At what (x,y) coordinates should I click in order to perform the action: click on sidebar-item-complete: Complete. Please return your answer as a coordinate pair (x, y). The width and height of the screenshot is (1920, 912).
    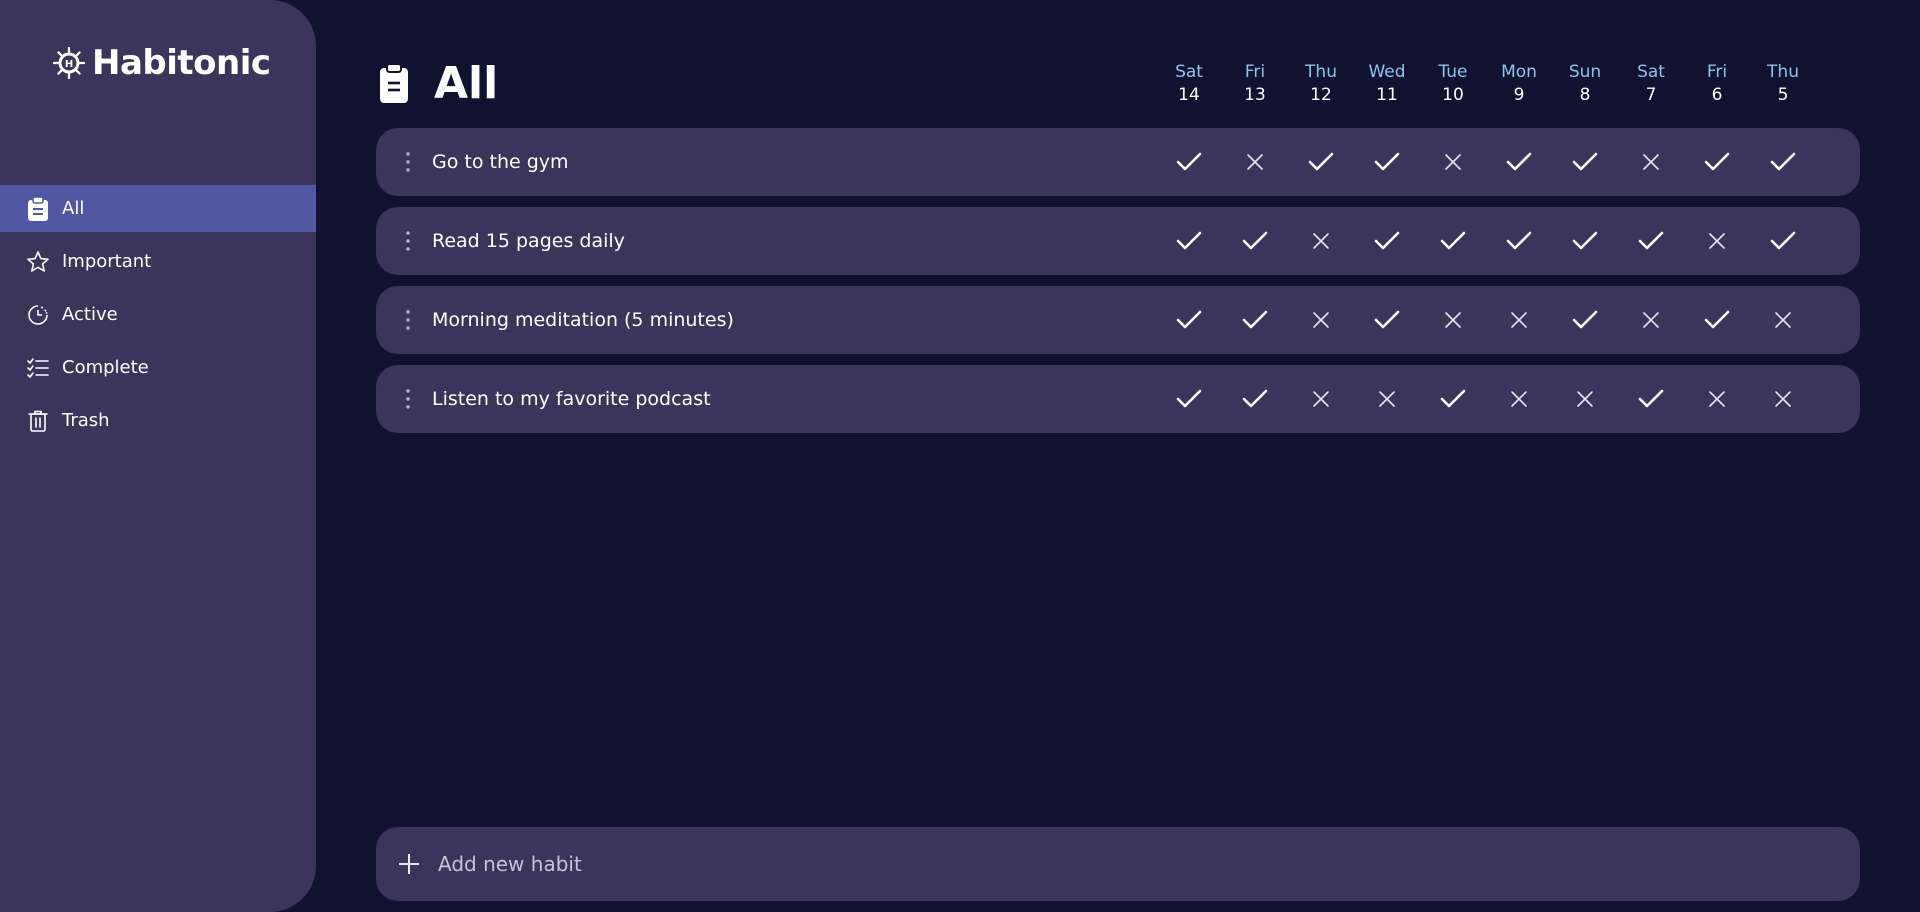
    Looking at the image, I should click on (158, 367).